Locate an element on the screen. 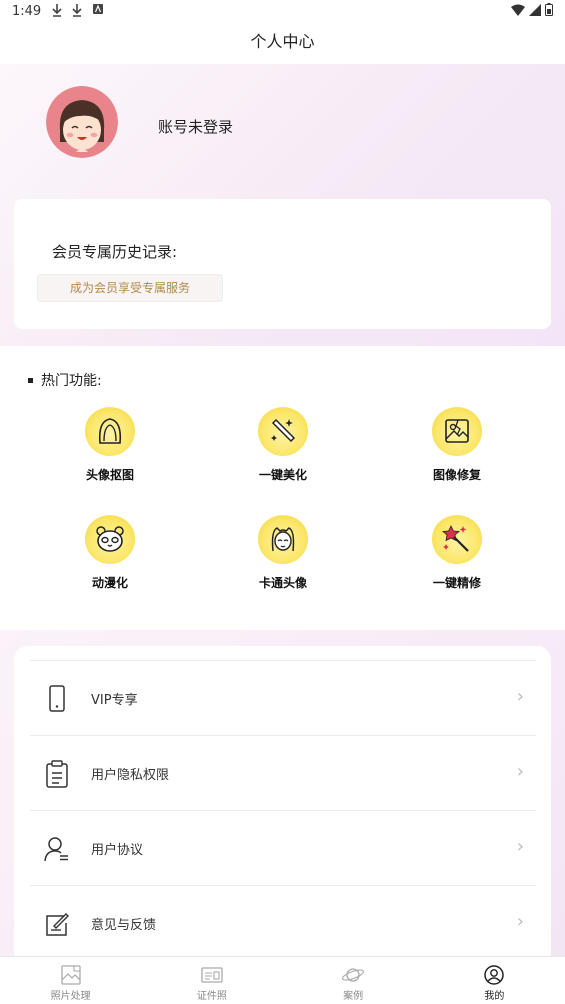 This screenshot has width=565, height=1004. feature-item-image-repair: 图像修复 is located at coordinates (457, 444).